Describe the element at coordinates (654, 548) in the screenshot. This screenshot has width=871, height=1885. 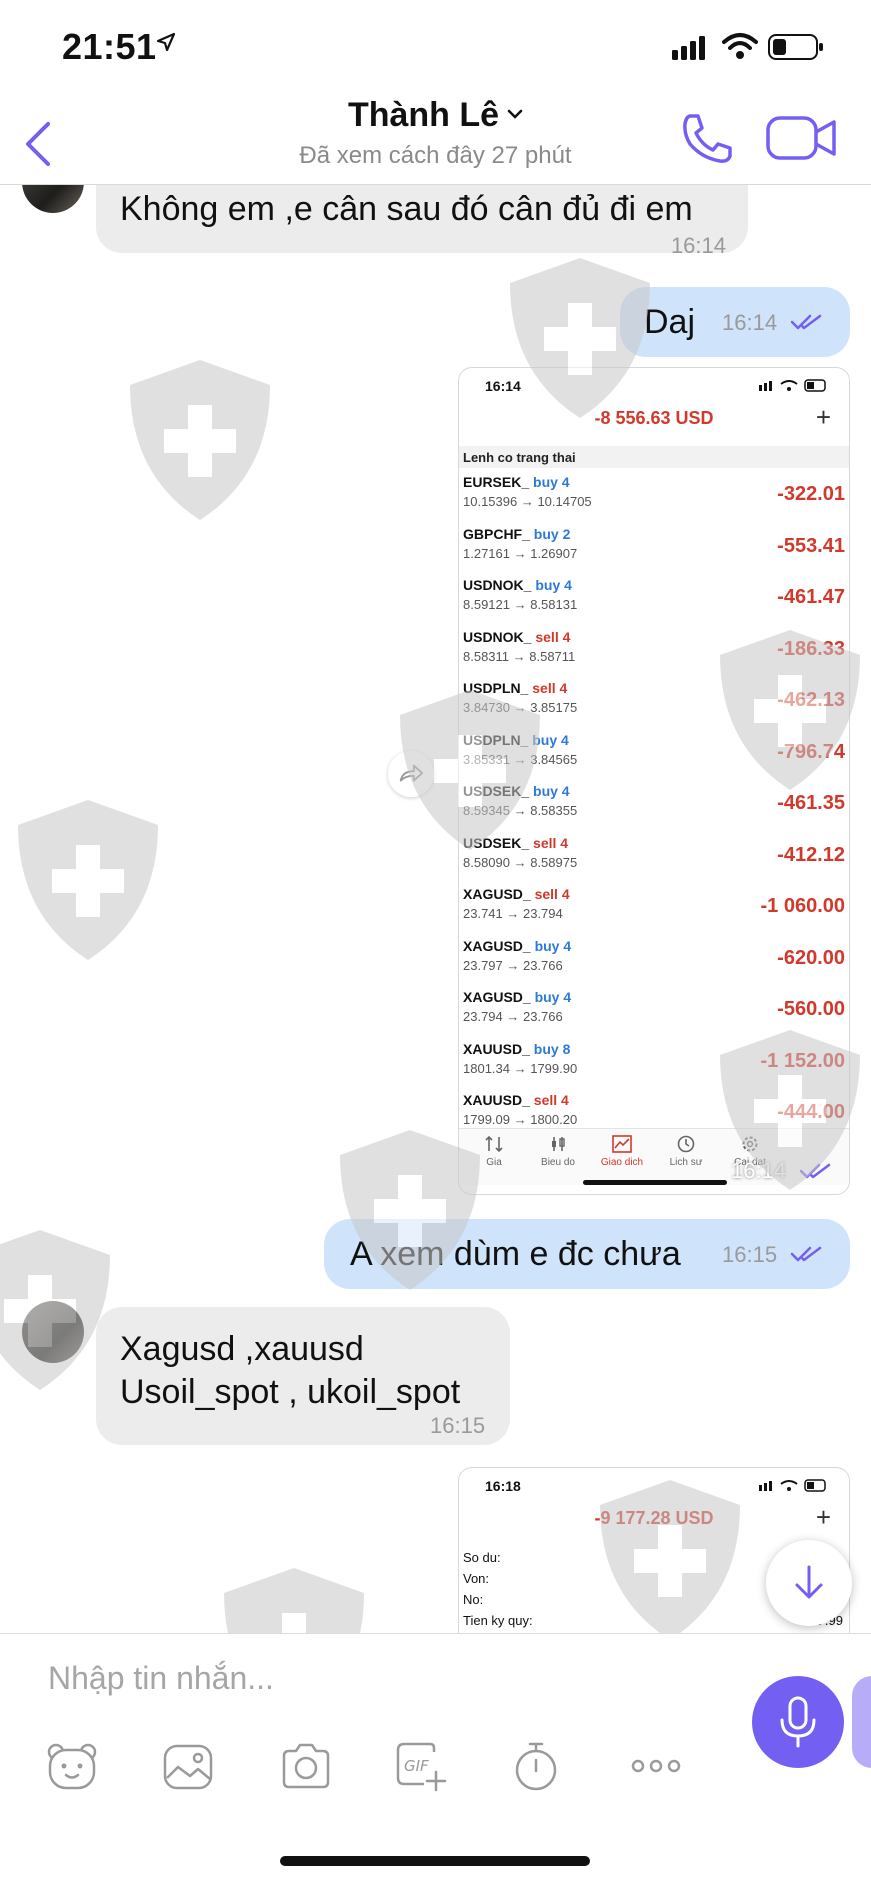
I see `order-row: GBPCHF_ buy 2 1.27161 → 1.26907 -553.41` at that location.